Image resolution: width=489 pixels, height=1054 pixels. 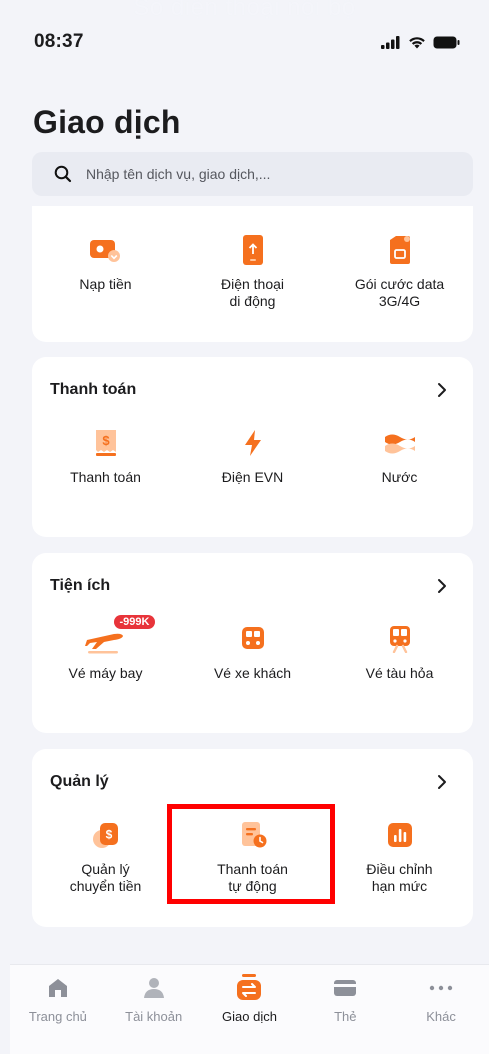 What do you see at coordinates (399, 250) in the screenshot?
I see `sim-data-icon` at bounding box center [399, 250].